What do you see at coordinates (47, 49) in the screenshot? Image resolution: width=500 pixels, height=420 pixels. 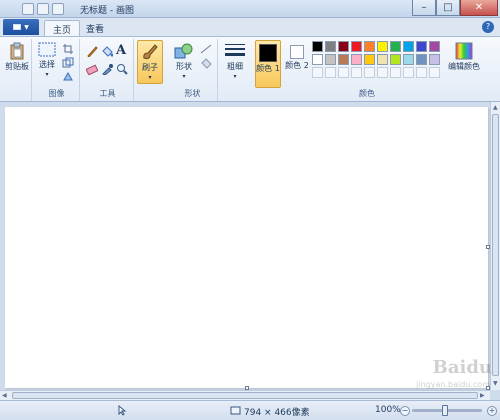 I see `select-rectangle-icon` at bounding box center [47, 49].